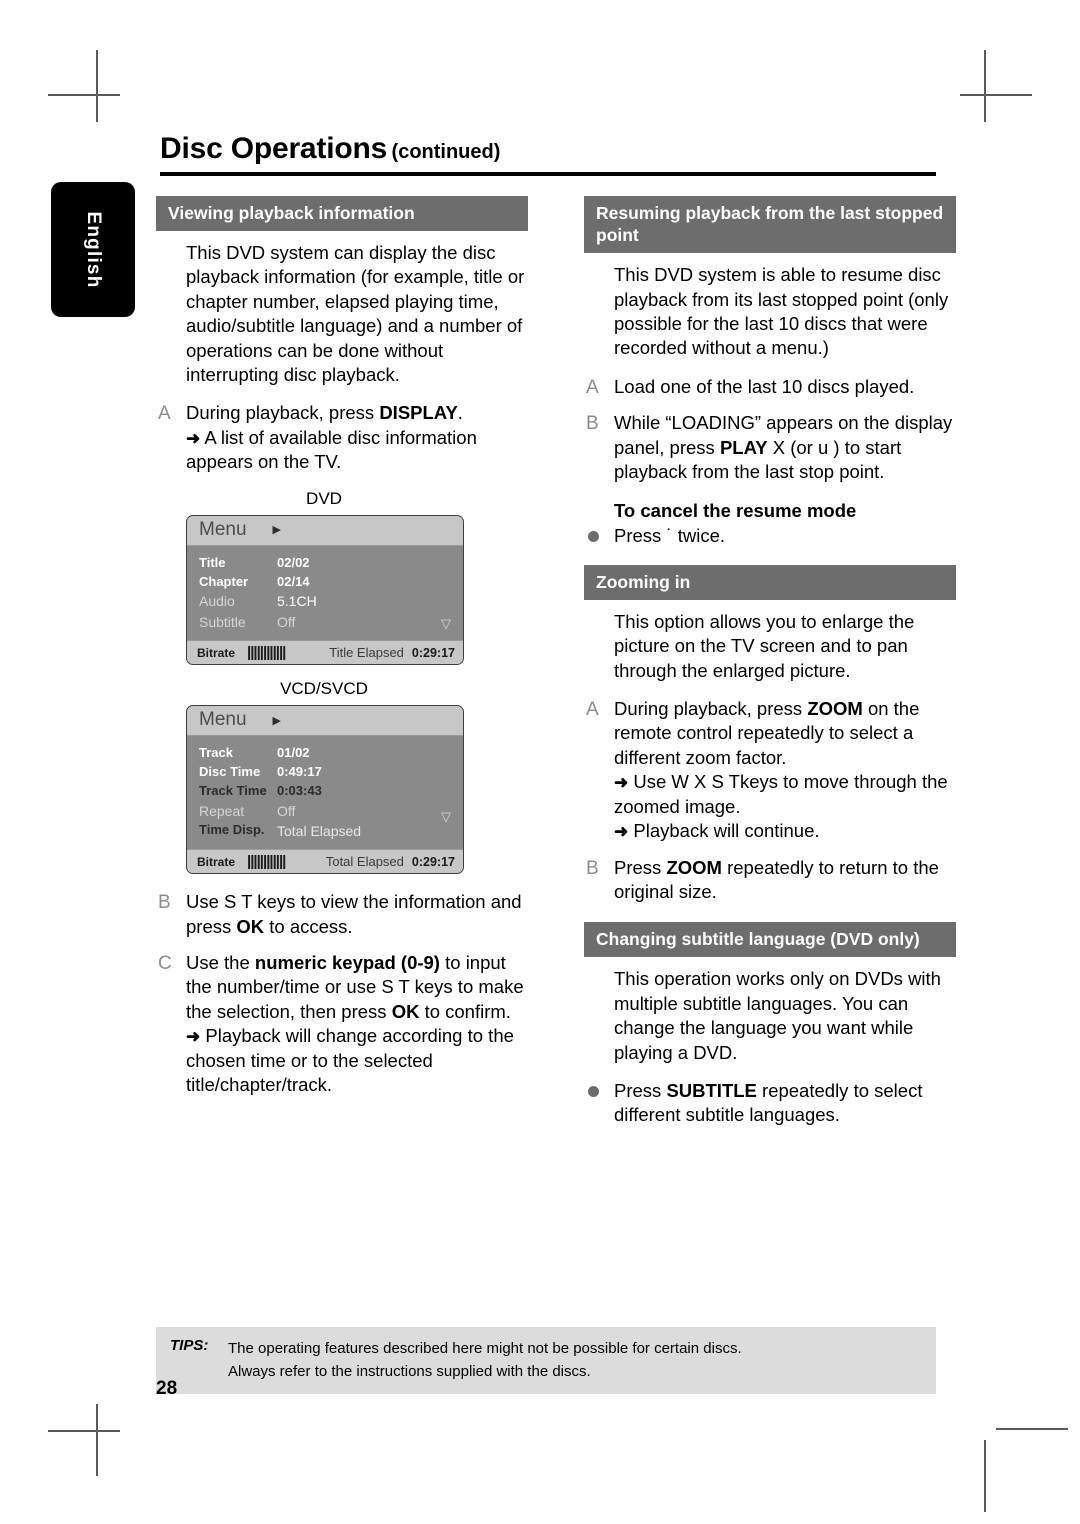 This screenshot has width=1080, height=1524. What do you see at coordinates (331, 601) in the screenshot?
I see `osd-row: Audio 5.1CH` at bounding box center [331, 601].